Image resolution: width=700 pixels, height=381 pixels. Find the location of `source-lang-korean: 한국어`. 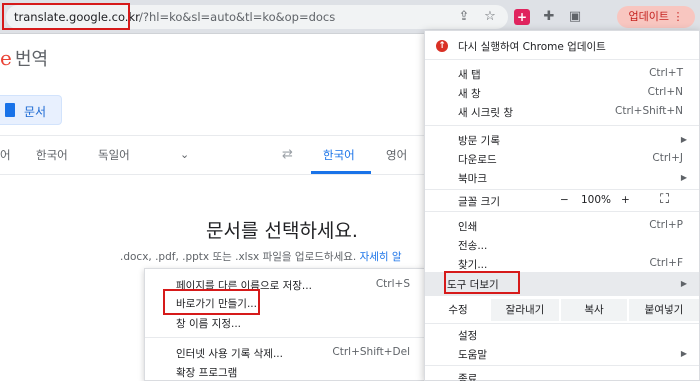

source-lang-korean: 한국어 is located at coordinates (52, 155).